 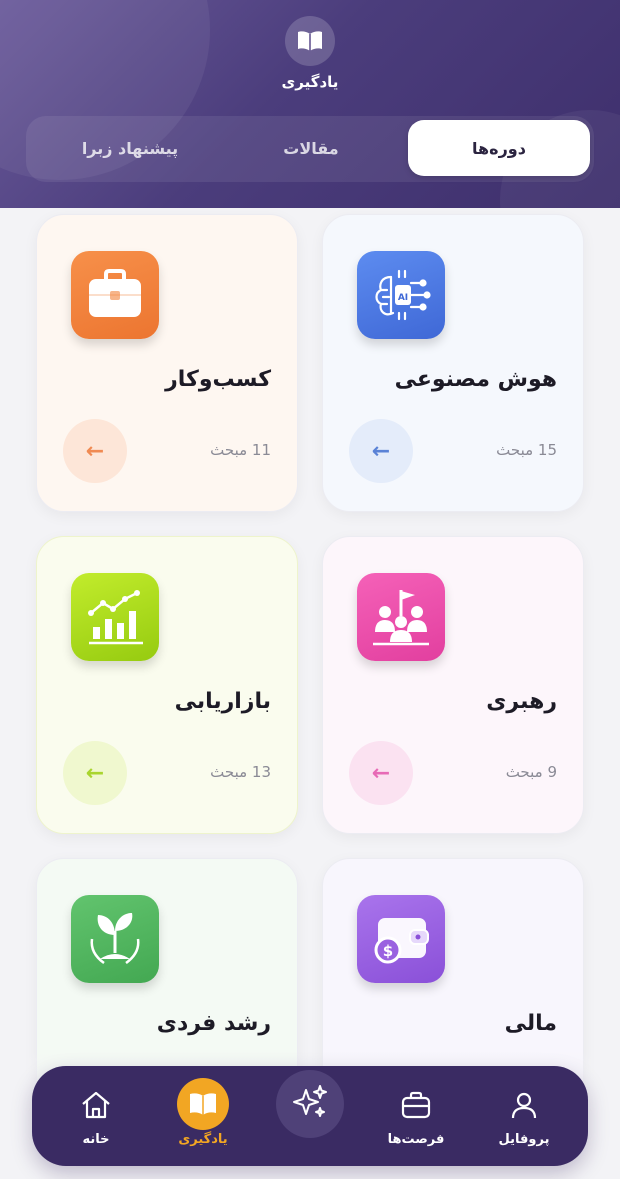 I want to click on nav-item-profile: پروفایل, so click(x=524, y=1116).